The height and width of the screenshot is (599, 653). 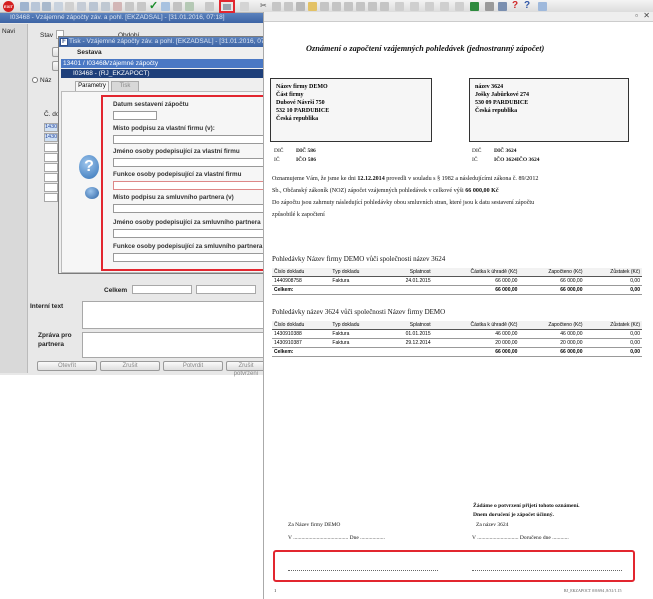 I want to click on grid-icon, so click(x=300, y=6).